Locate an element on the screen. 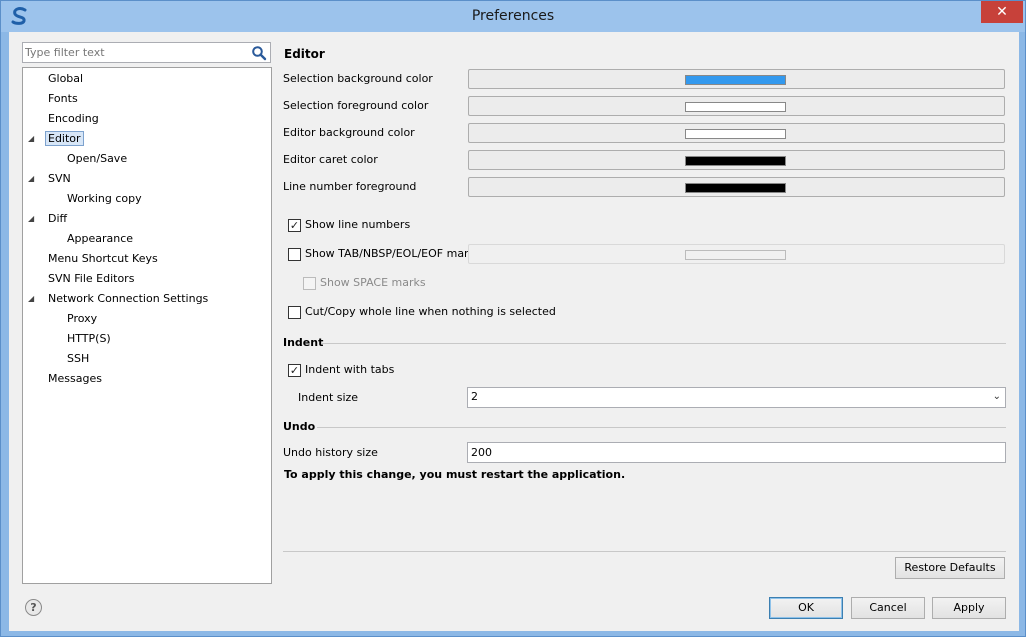 Image resolution: width=1026 pixels, height=637 pixels. tree-item-label: Open/Save is located at coordinates (97, 158).